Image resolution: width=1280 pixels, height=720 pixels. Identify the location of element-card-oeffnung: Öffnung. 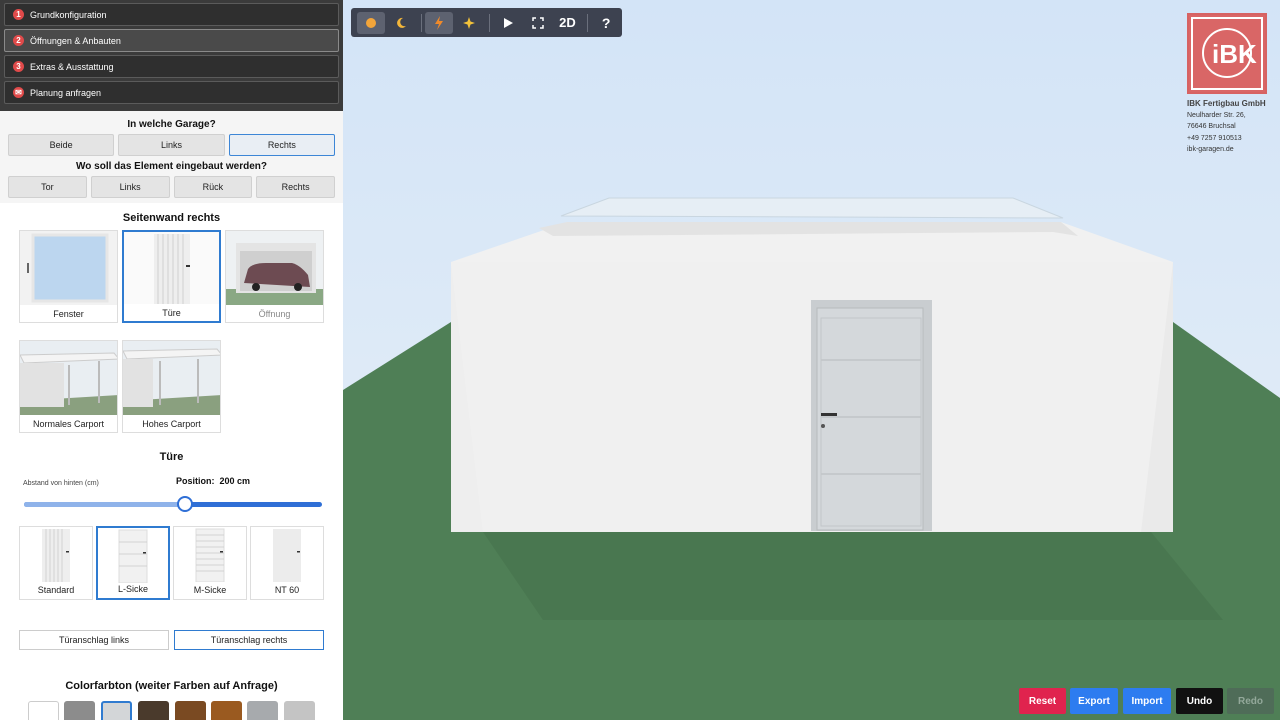
(274, 276).